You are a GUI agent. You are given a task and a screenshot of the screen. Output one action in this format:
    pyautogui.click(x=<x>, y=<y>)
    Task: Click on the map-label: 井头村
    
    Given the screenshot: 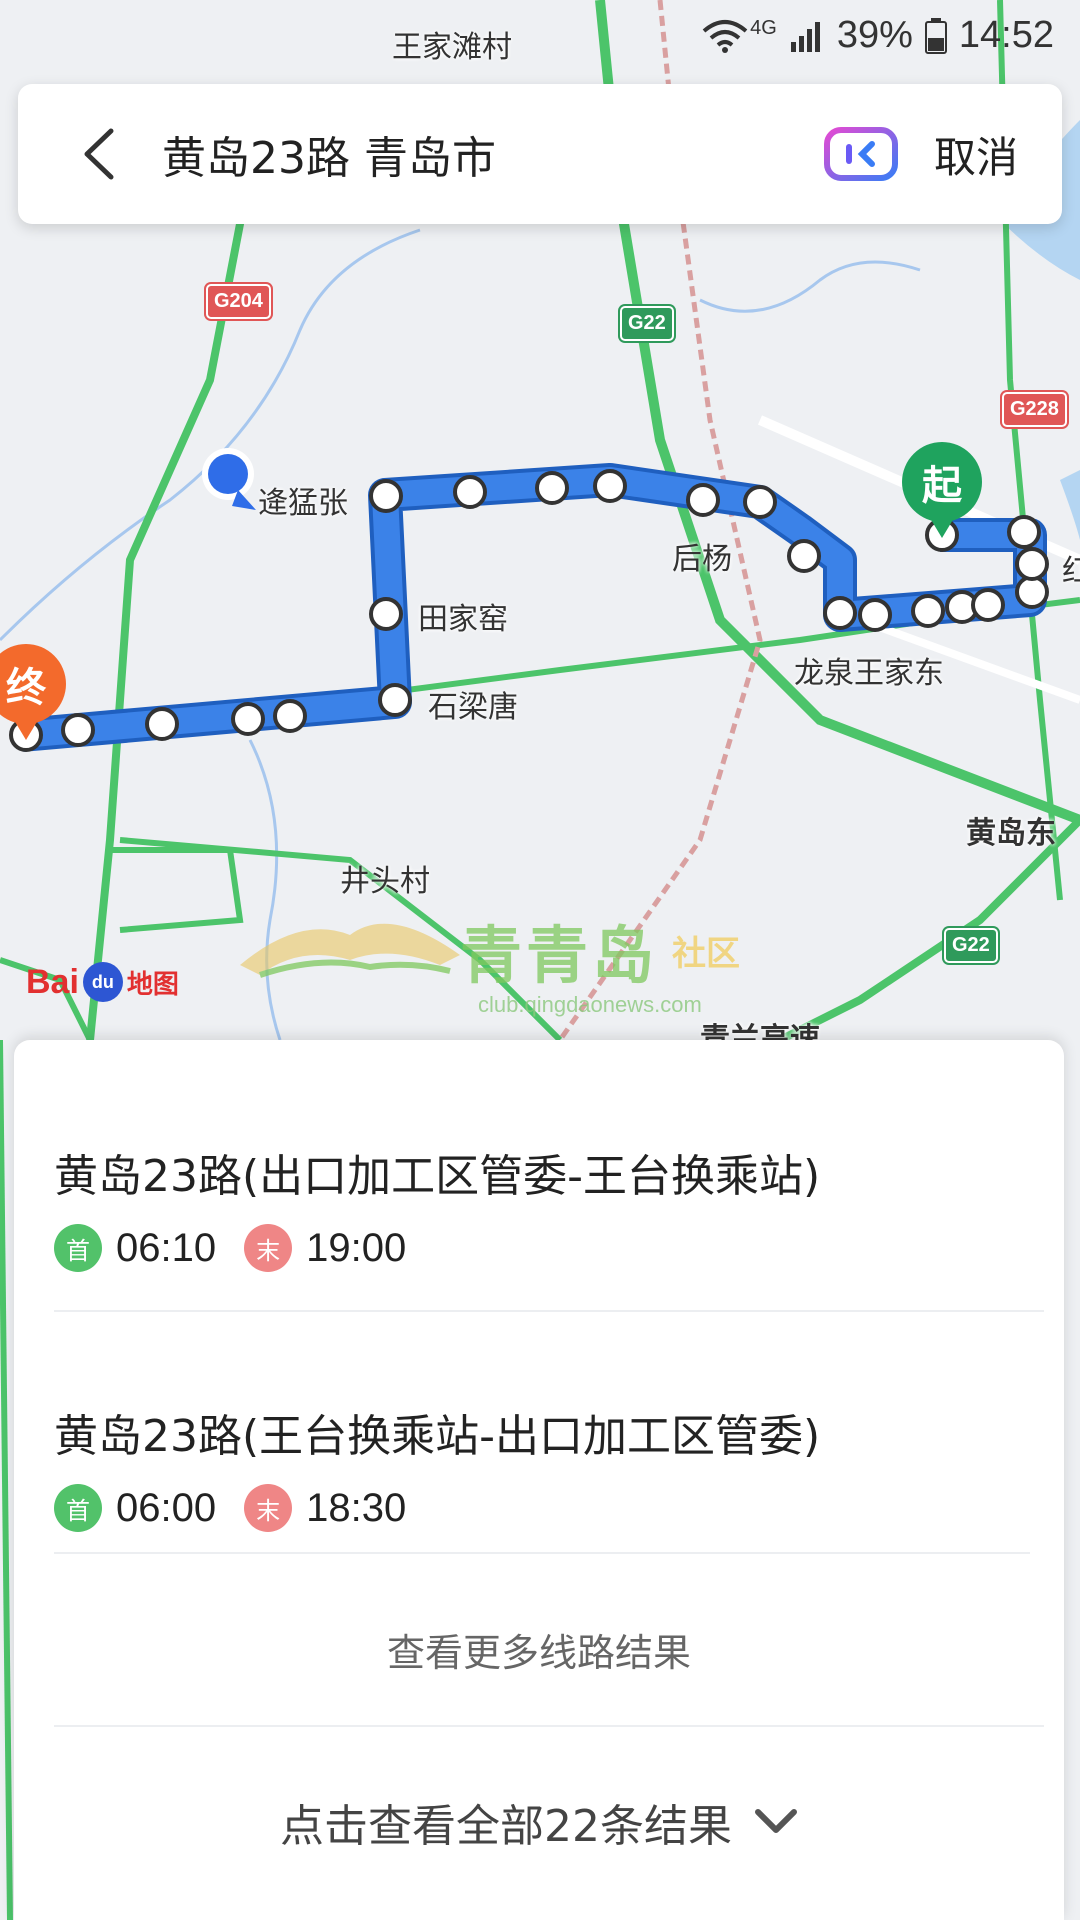 What is the action you would take?
    pyautogui.click(x=385, y=881)
    